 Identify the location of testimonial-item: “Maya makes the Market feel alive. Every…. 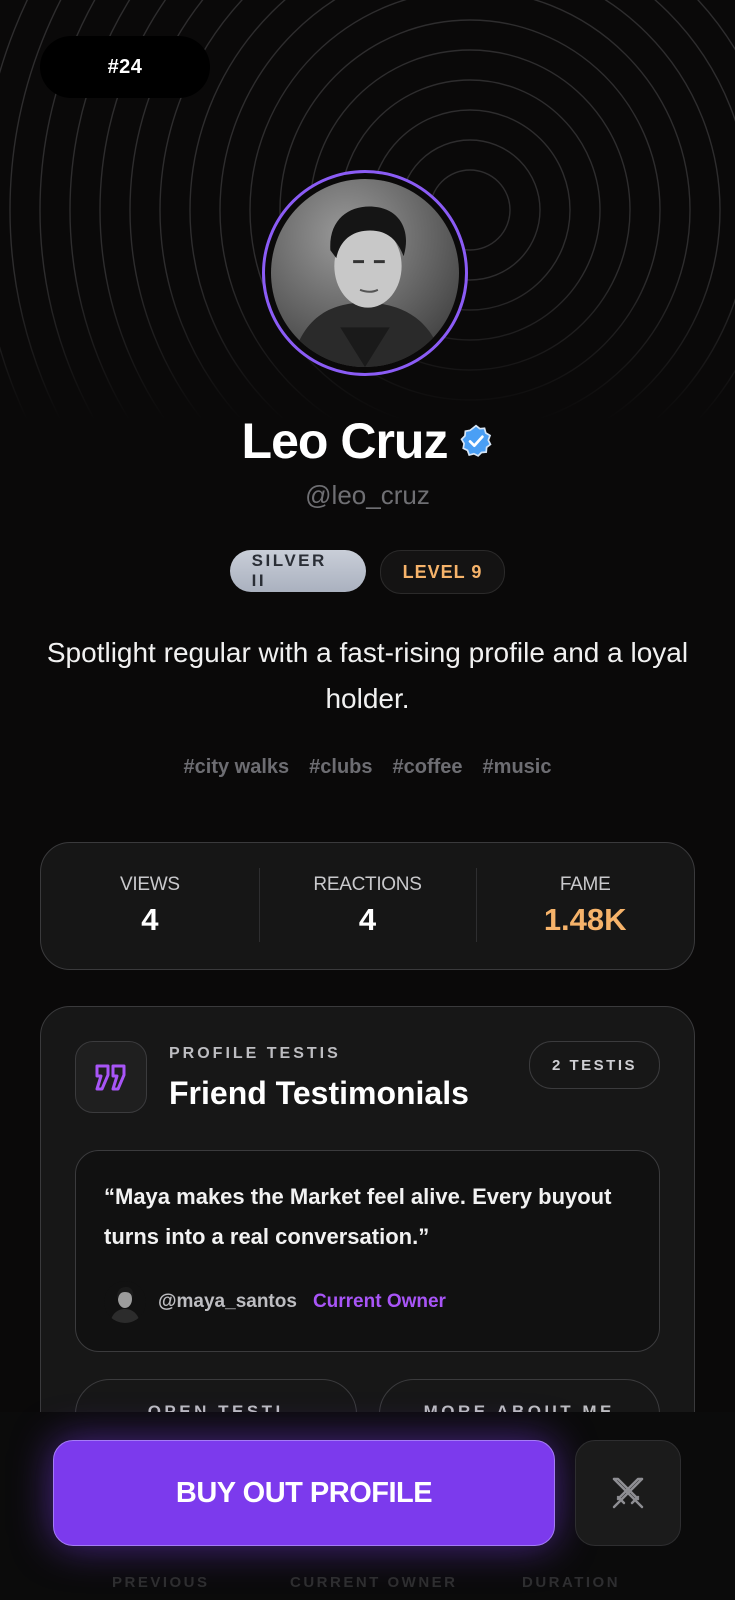
(367, 1251).